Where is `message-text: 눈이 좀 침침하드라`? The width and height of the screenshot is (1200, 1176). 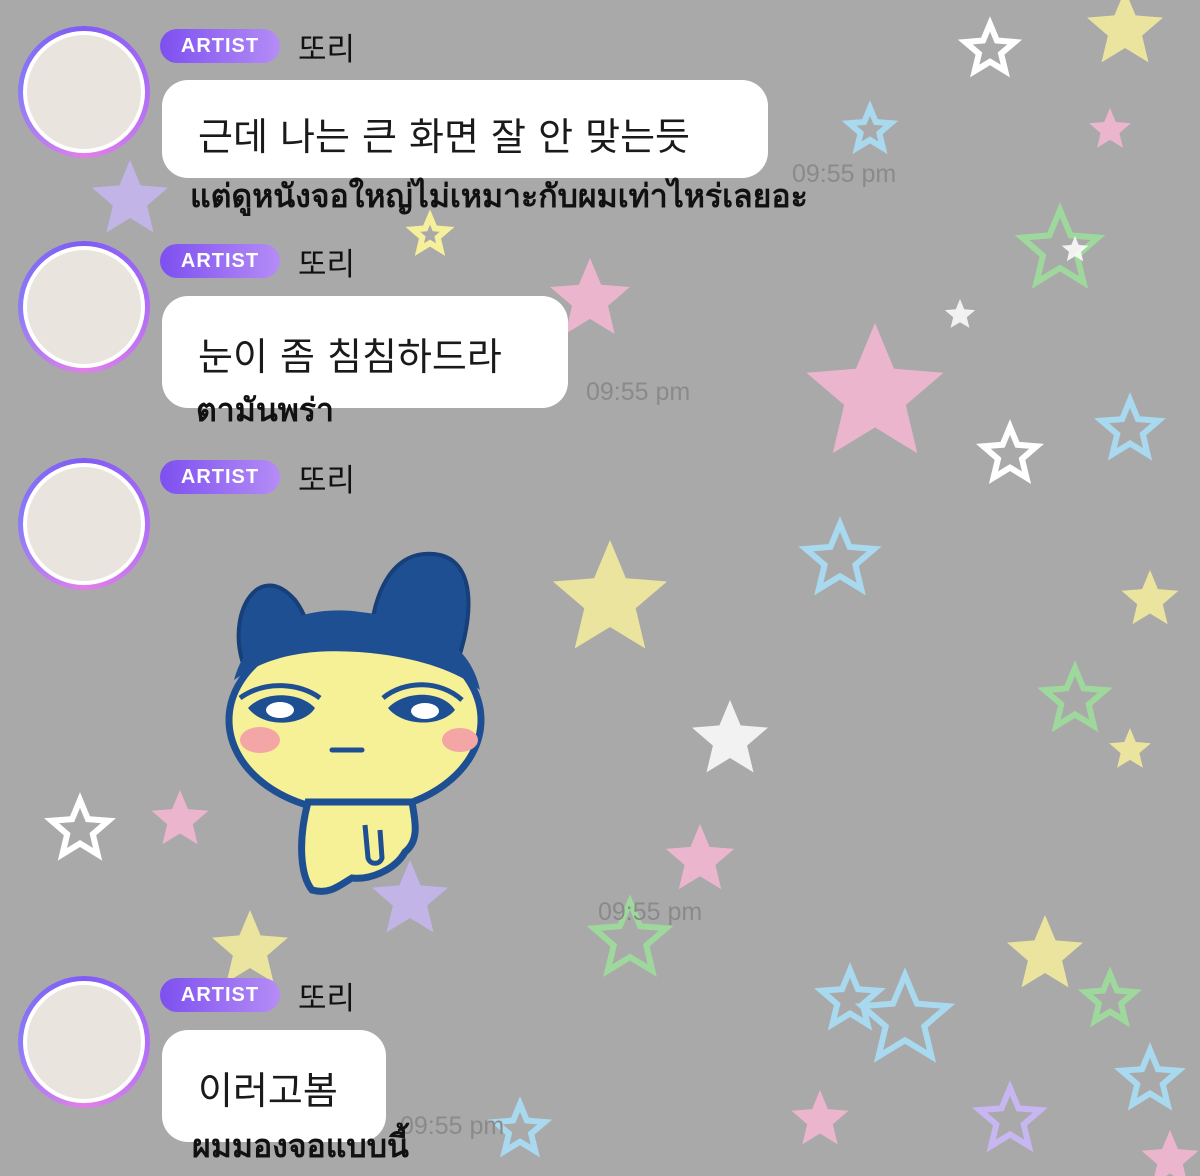 message-text: 눈이 좀 침침하드라 is located at coordinates (350, 357).